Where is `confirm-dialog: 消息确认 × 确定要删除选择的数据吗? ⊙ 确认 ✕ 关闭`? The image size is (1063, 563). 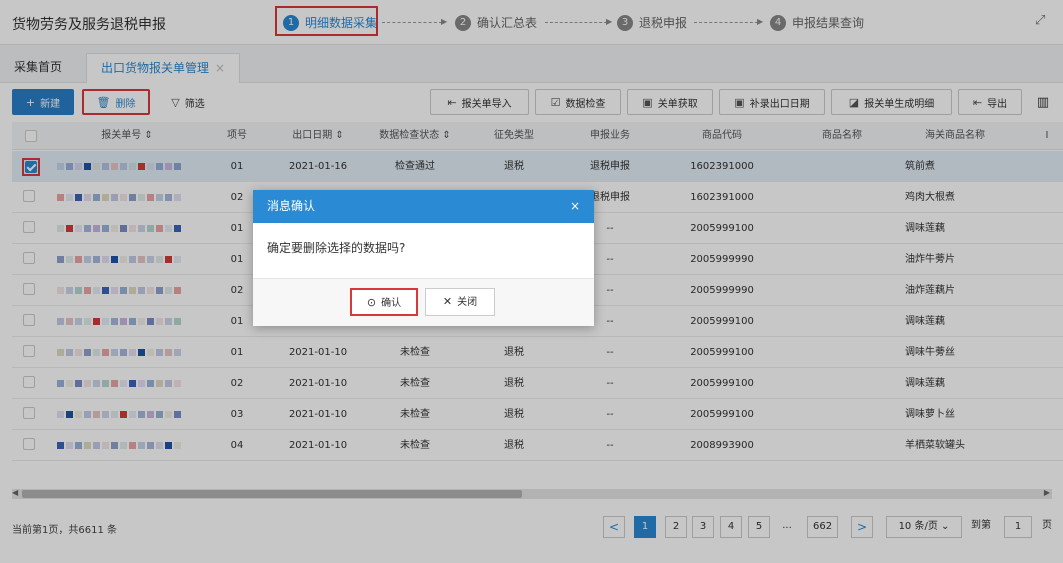
confirm-dialog: 消息确认 × 确定要删除选择的数据吗? ⊙ 确认 ✕ 关闭 is located at coordinates (423, 258).